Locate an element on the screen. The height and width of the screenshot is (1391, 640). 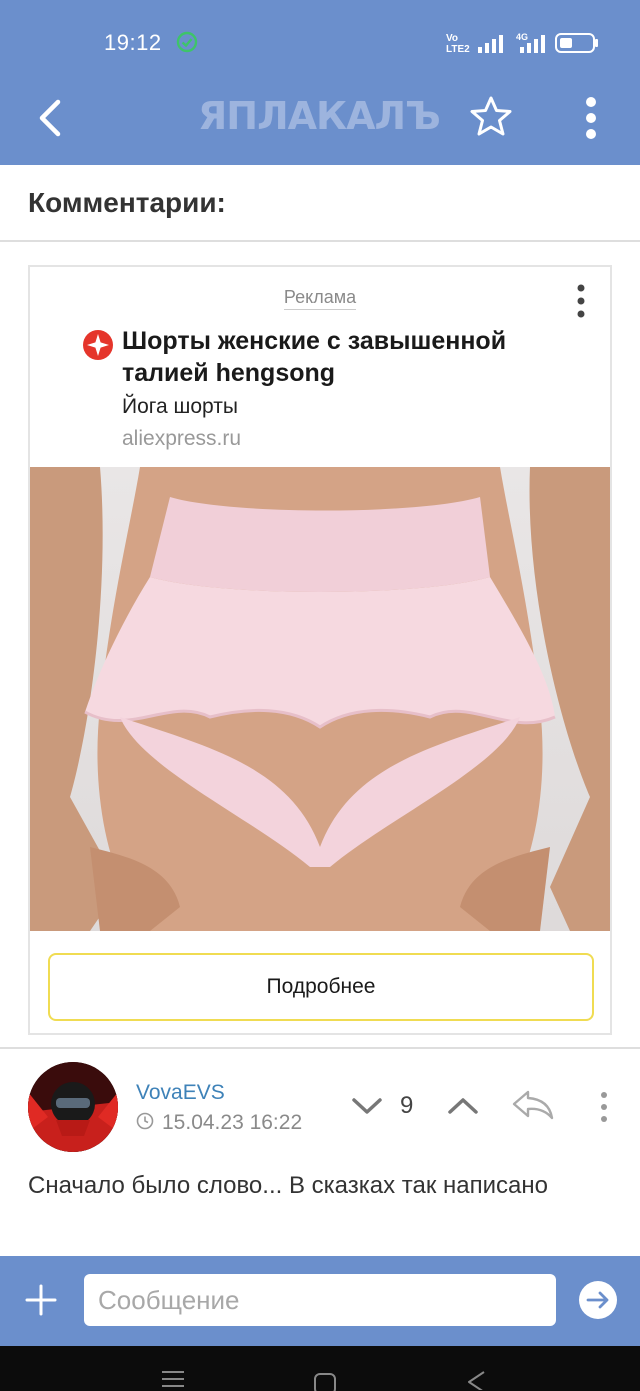
home-icon is located at coordinates (325, 1381).